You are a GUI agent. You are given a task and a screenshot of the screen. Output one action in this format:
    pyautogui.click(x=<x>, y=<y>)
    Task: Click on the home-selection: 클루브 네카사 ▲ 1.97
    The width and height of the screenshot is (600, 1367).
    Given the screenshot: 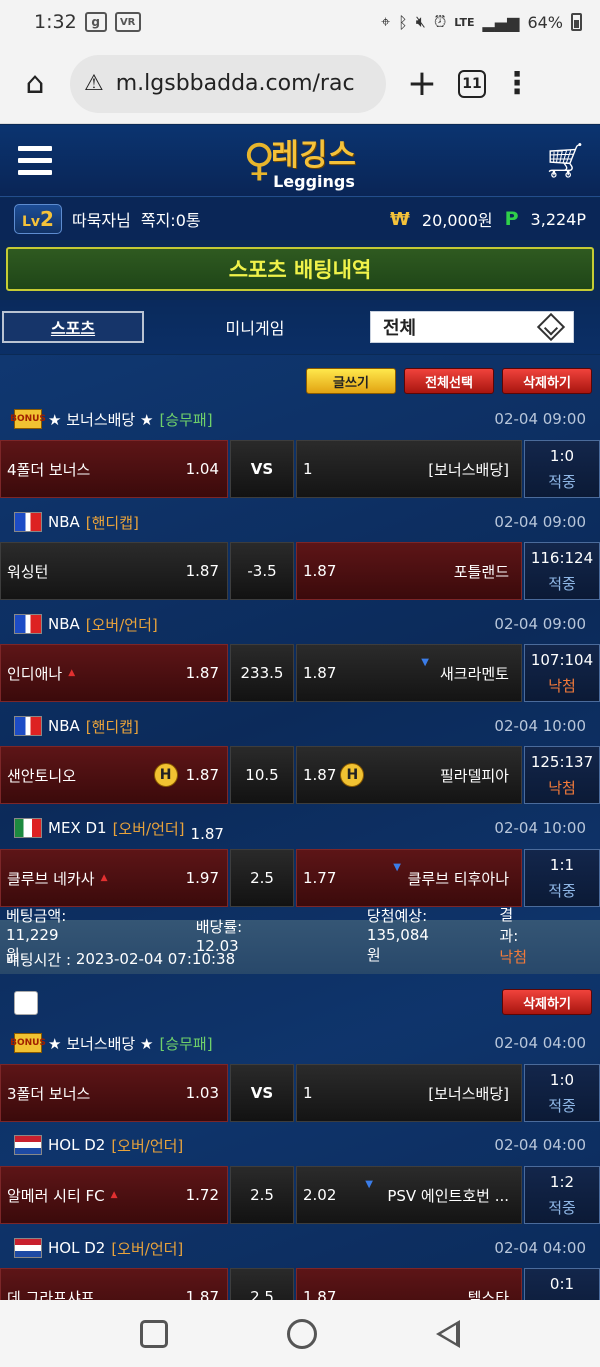 What is the action you would take?
    pyautogui.click(x=114, y=878)
    